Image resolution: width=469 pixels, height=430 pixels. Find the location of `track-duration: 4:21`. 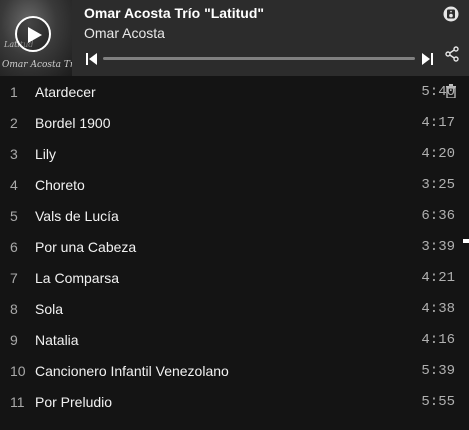

track-duration: 4:21 is located at coordinates (438, 278).